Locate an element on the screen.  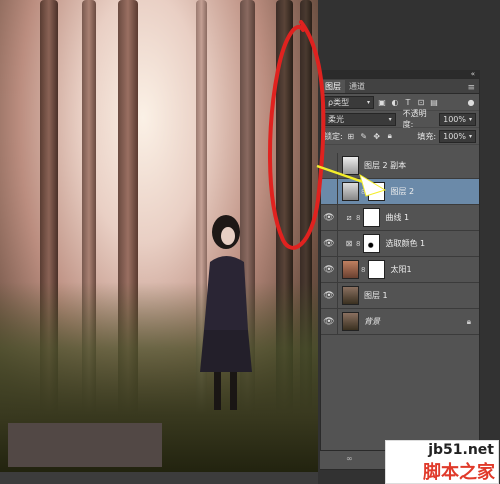
red-annotation-loop is located at coordinates (297, 135).